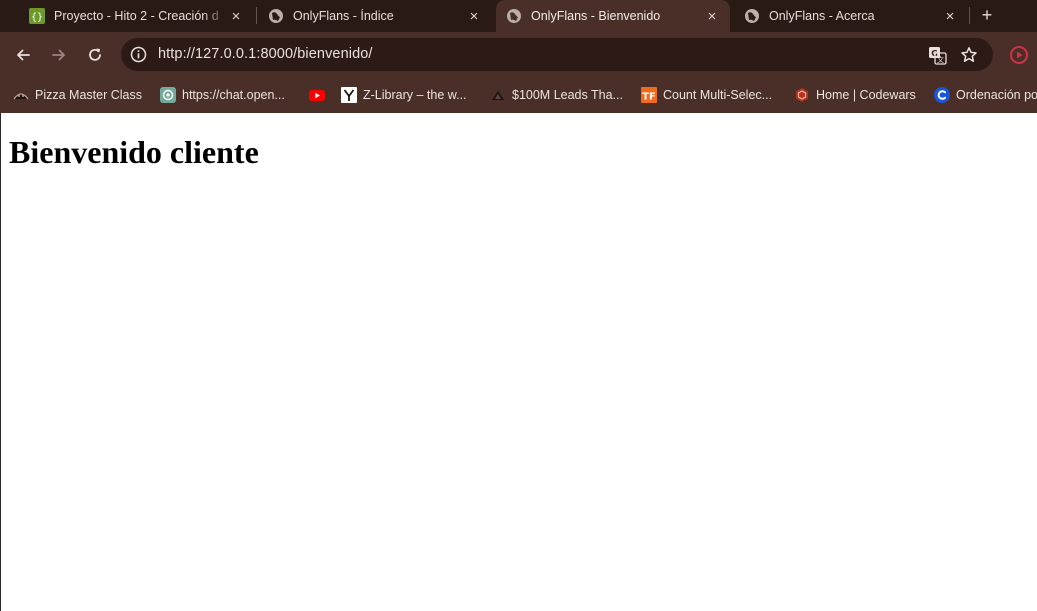 This screenshot has height=611, width=1037. Describe the element at coordinates (138, 54) in the screenshot. I see `site-info-icon` at that location.